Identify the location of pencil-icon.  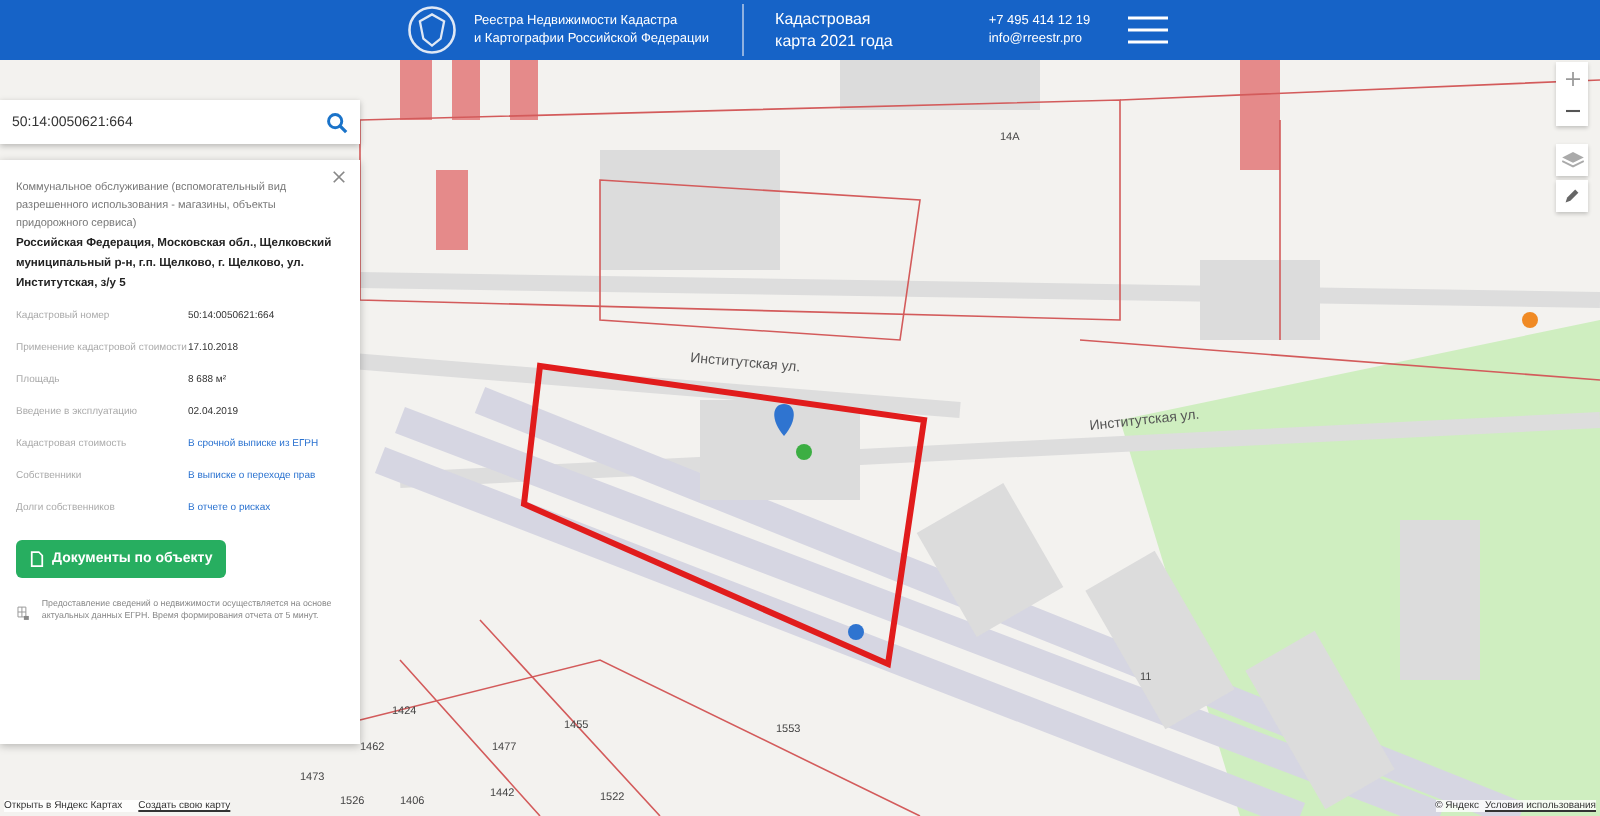
(1572, 196).